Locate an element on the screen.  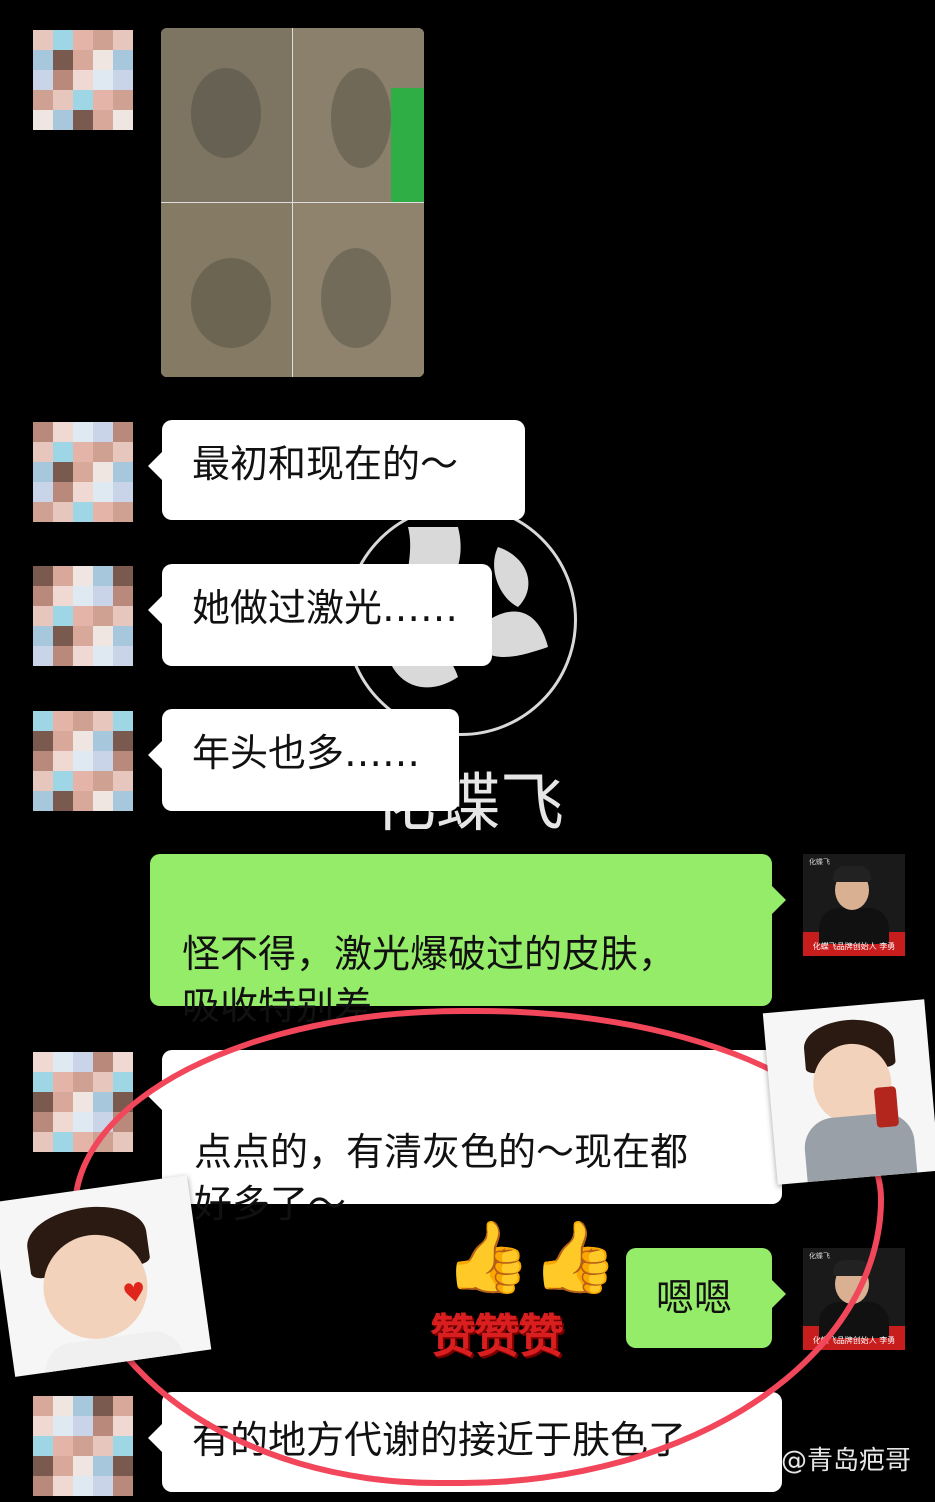
my-avatar: 化蝶飞 化蝶飞品牌创始人 李勇 is located at coordinates (854, 905).